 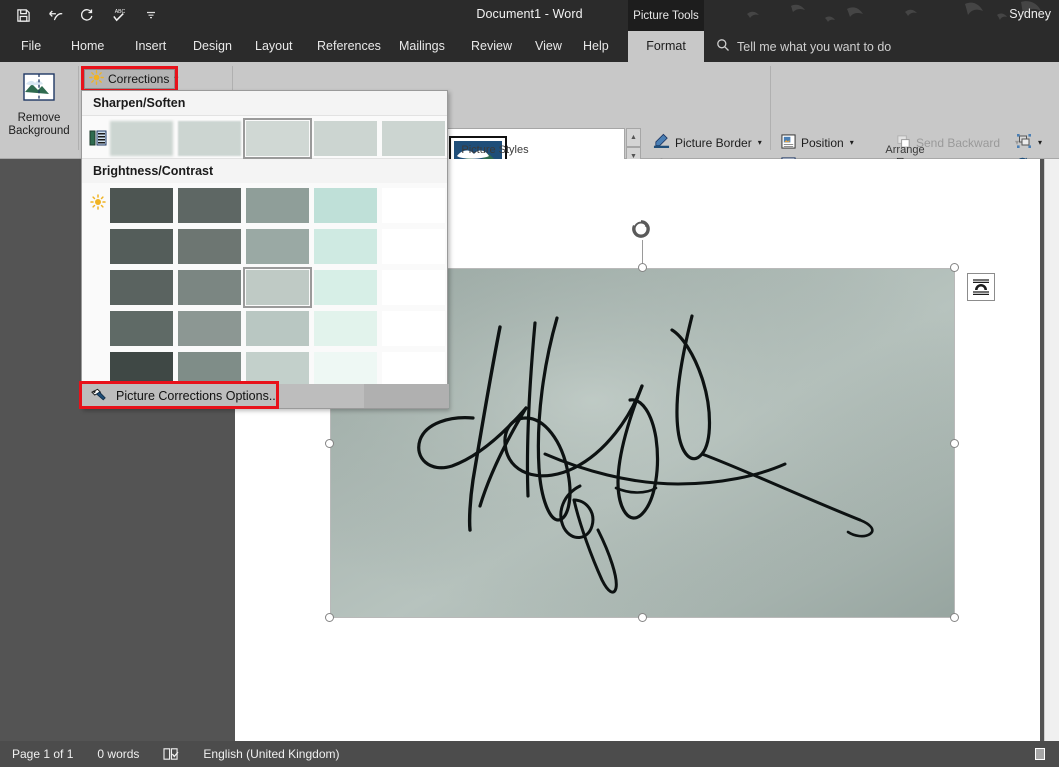 I want to click on picture-border-button: Picture Border ▾, so click(x=707, y=142).